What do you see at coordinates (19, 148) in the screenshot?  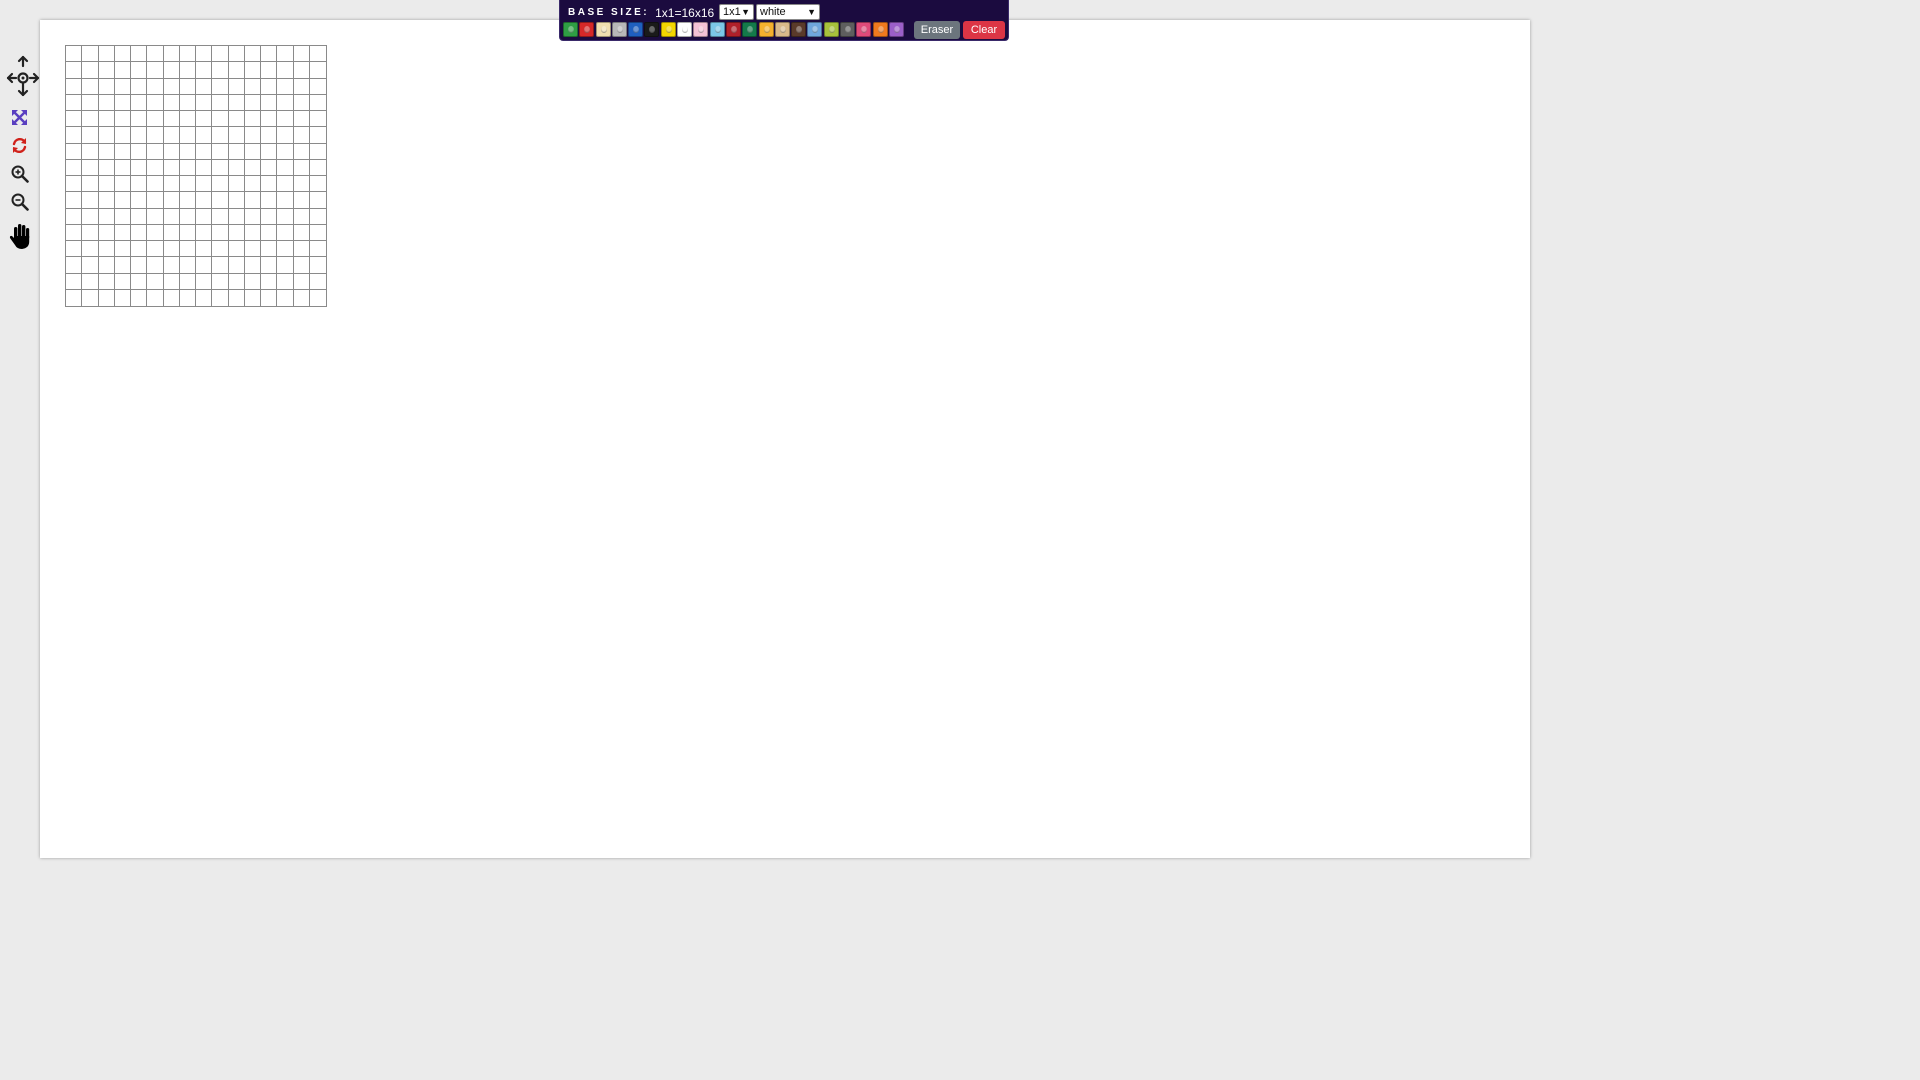 I see `reset-icon` at bounding box center [19, 148].